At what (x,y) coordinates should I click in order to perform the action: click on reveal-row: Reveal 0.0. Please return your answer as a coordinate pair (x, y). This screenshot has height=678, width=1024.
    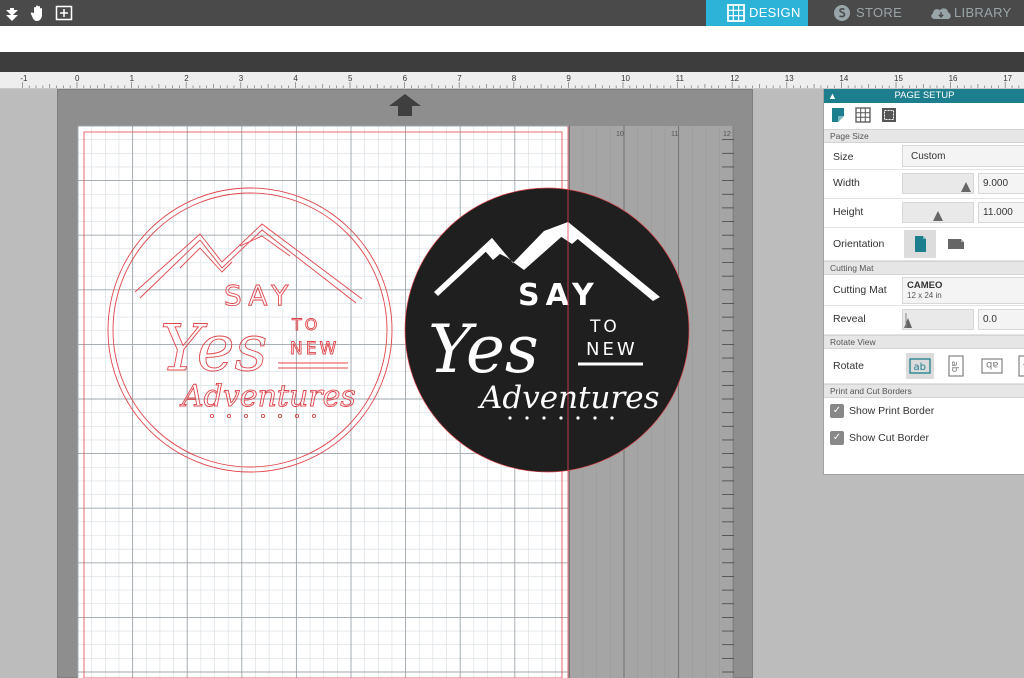
    Looking at the image, I should click on (924, 320).